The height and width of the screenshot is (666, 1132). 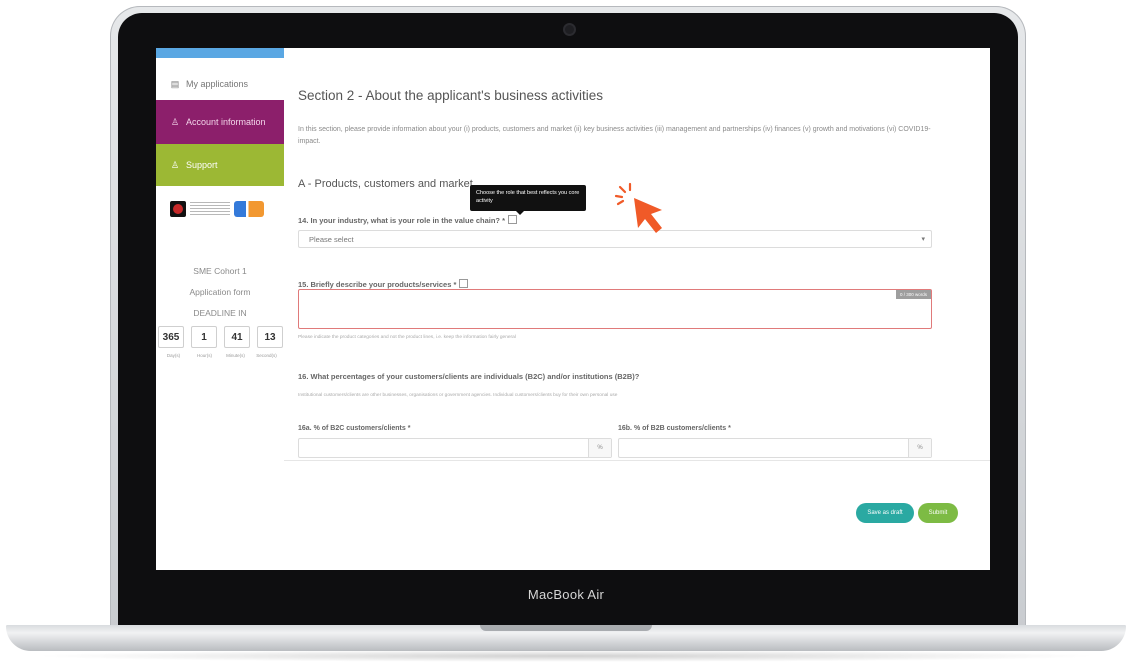 What do you see at coordinates (648, 215) in the screenshot?
I see `cursor-arrow-icon` at bounding box center [648, 215].